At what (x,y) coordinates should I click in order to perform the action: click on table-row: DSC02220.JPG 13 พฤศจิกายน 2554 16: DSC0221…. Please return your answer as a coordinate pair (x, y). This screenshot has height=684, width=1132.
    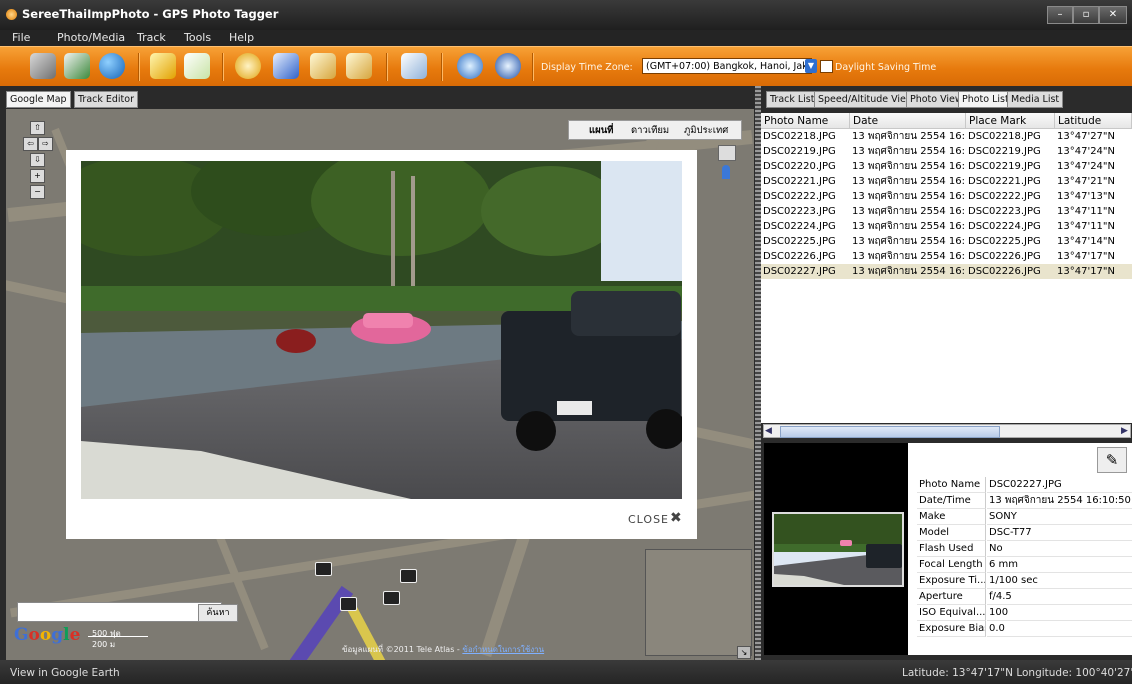
    Looking at the image, I should click on (946, 166).